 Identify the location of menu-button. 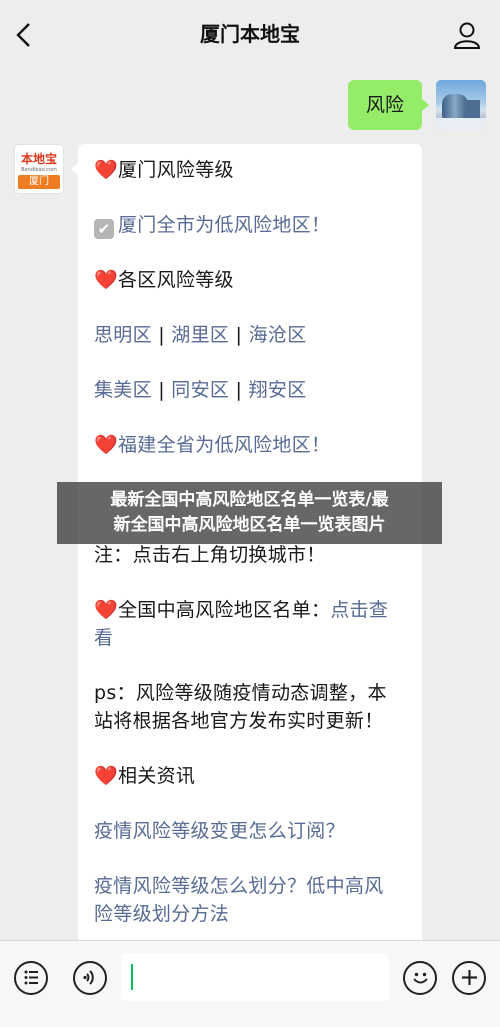
(31, 978).